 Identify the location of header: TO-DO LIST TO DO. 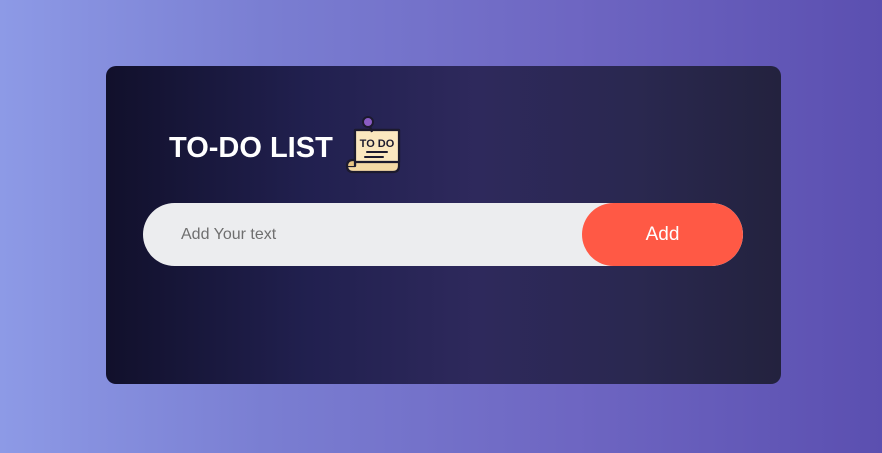
(289, 146).